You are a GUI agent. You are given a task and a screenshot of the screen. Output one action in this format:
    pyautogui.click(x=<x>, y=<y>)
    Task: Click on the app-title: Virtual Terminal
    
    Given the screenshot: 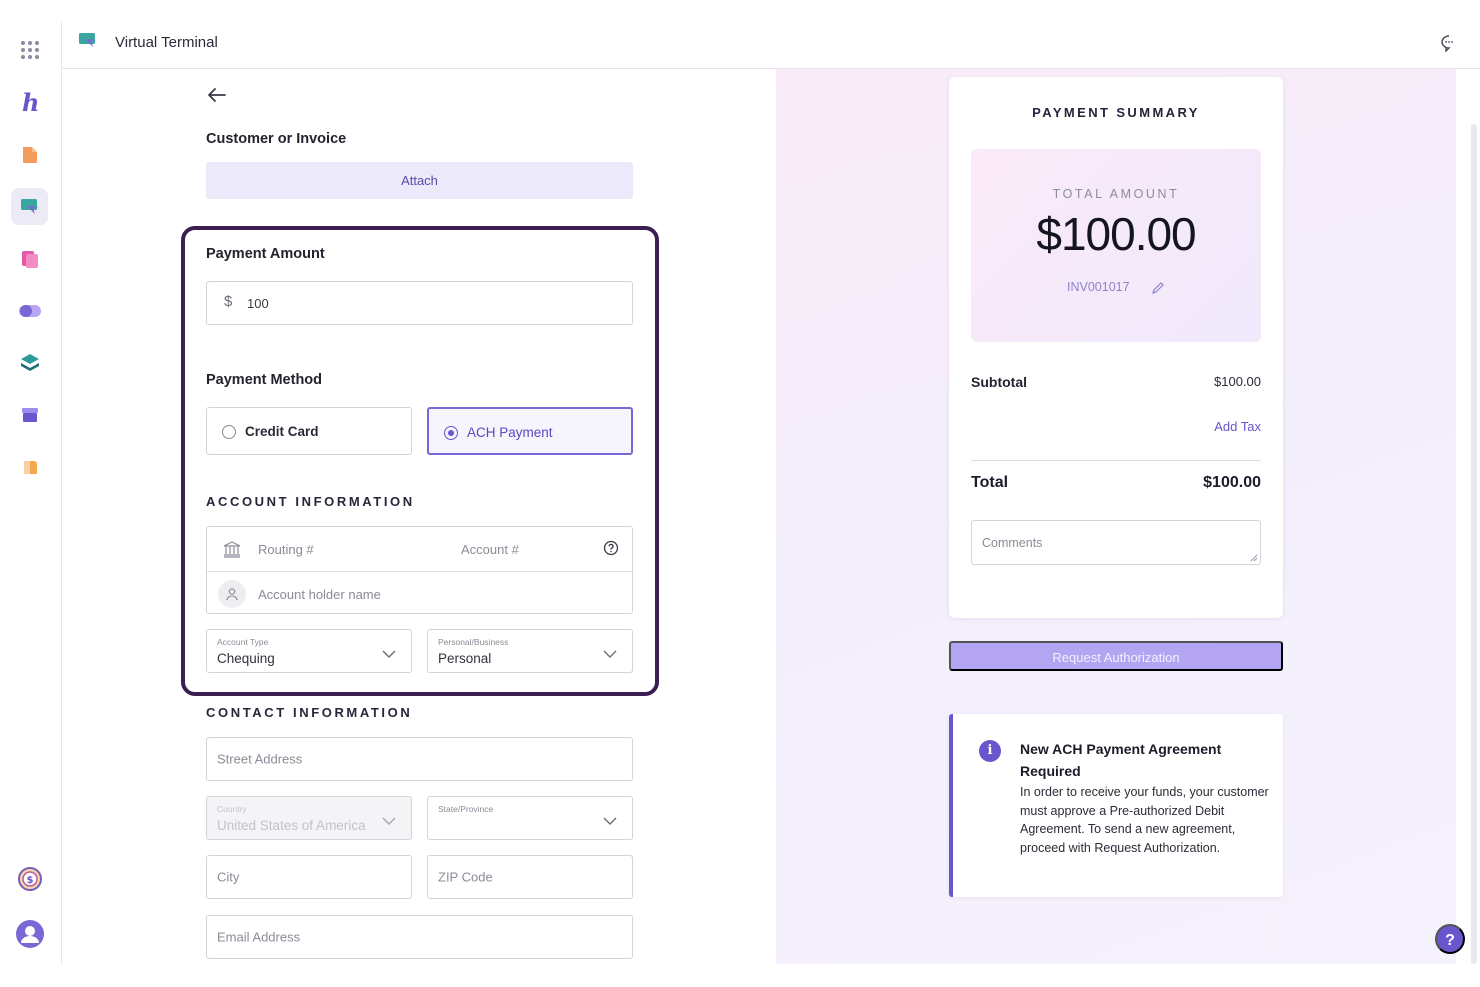 What is the action you would take?
    pyautogui.click(x=166, y=42)
    